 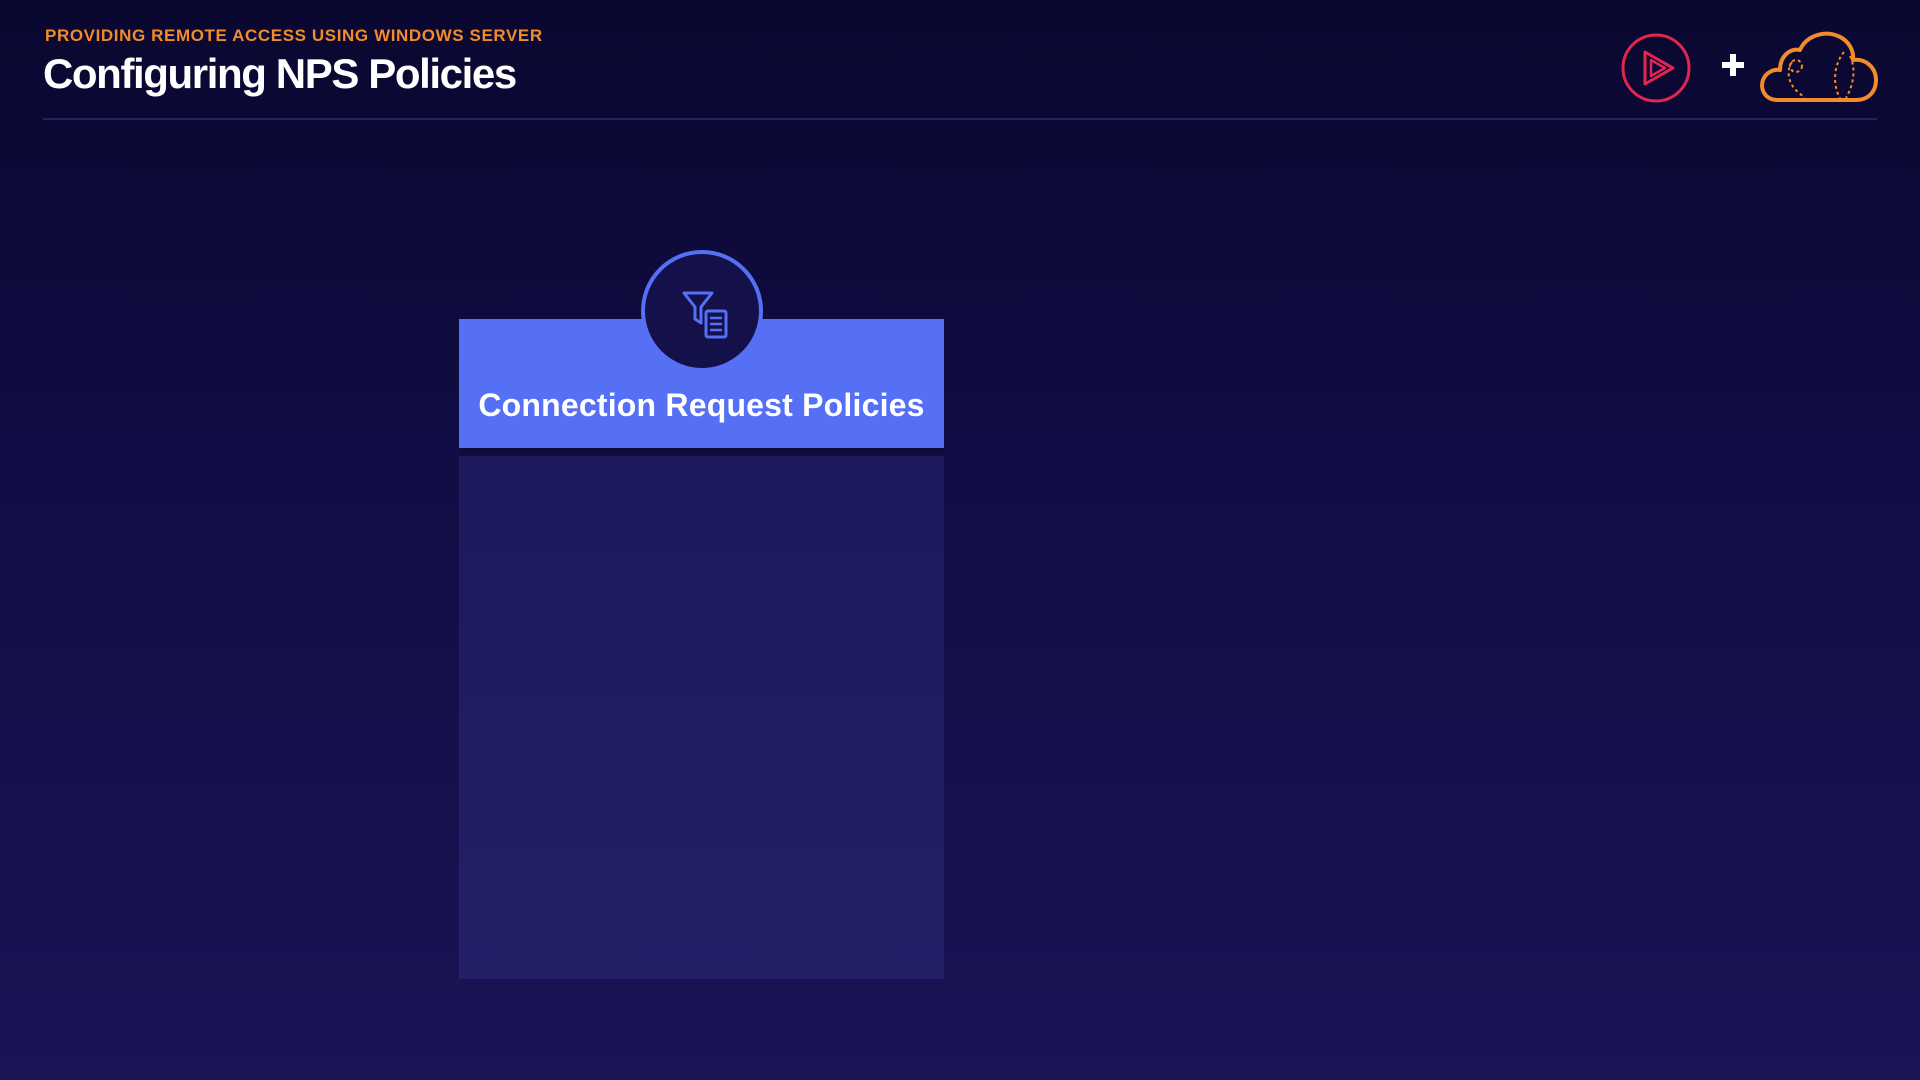 I want to click on header-divider, so click(x=960, y=119).